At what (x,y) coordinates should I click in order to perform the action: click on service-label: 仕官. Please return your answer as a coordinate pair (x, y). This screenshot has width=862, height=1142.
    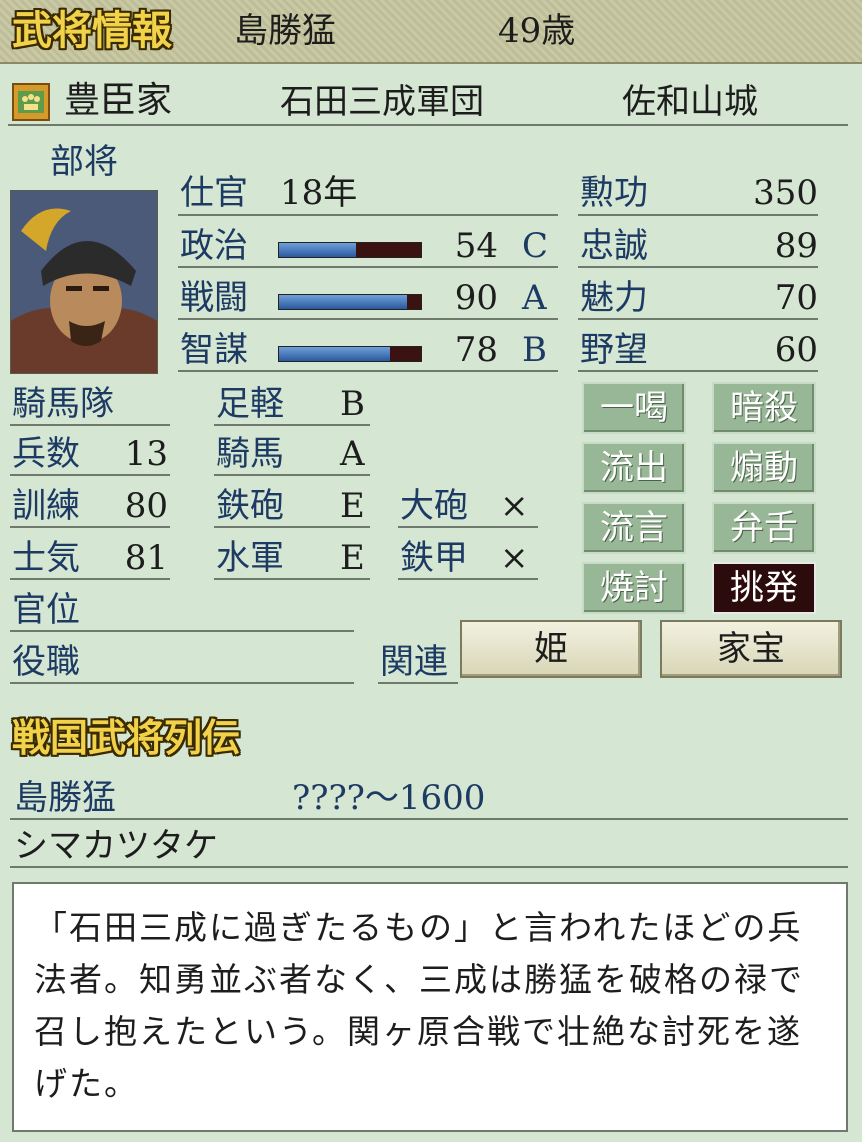
    Looking at the image, I should click on (214, 193).